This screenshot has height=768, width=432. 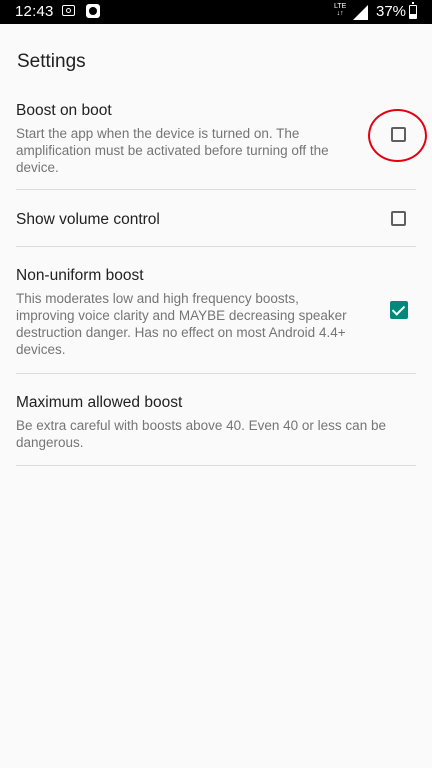 I want to click on pref-title: Non-uniform boost, so click(x=80, y=275).